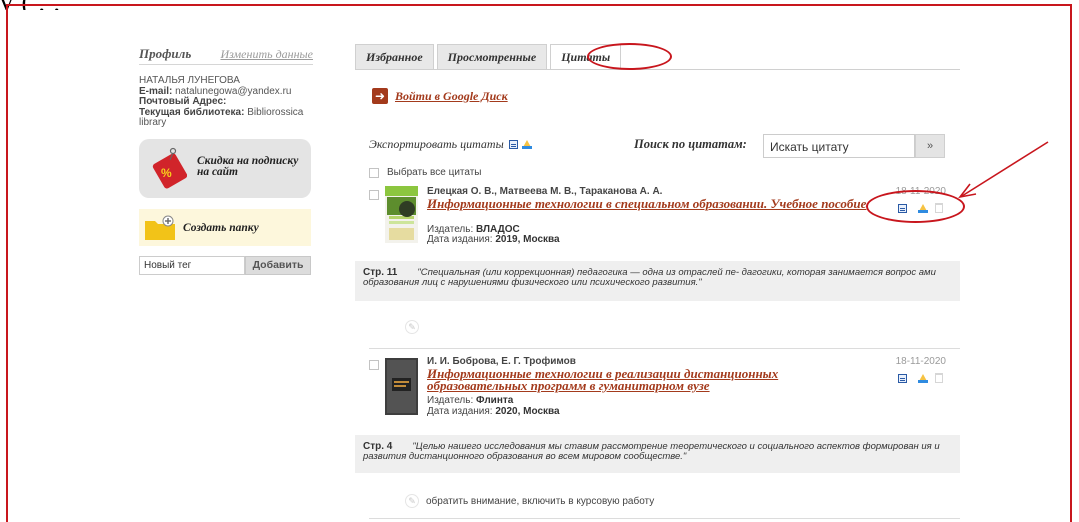 The image size is (1079, 522). I want to click on publisher-value: Флинта, so click(495, 400).